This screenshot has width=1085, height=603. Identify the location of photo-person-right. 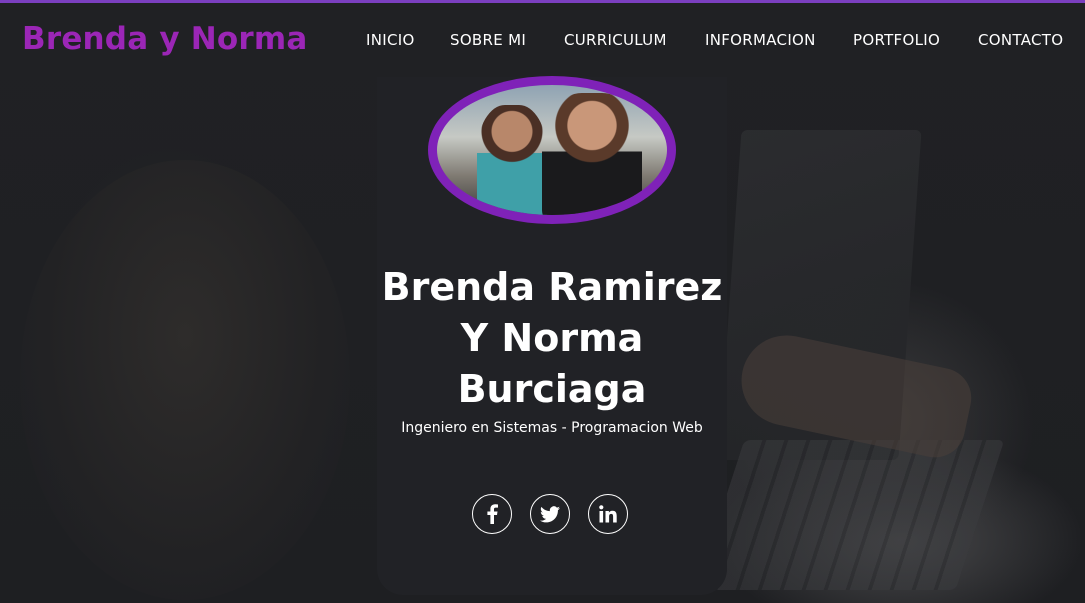
(592, 154).